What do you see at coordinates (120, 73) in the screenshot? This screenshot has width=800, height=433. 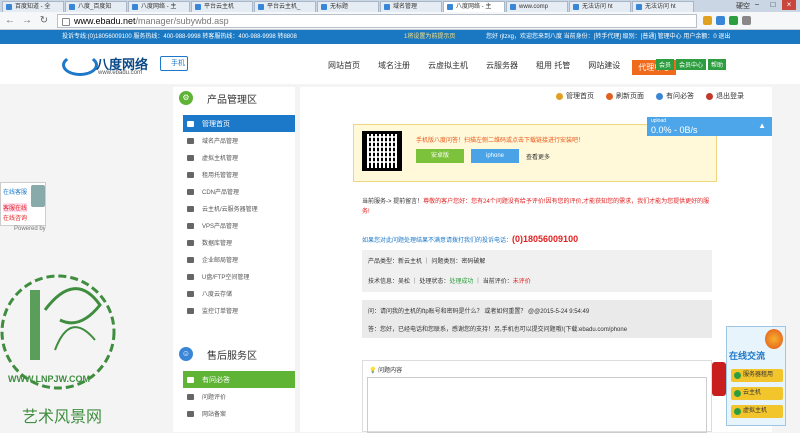 I see `logo-sub: www.ebadu.com` at bounding box center [120, 73].